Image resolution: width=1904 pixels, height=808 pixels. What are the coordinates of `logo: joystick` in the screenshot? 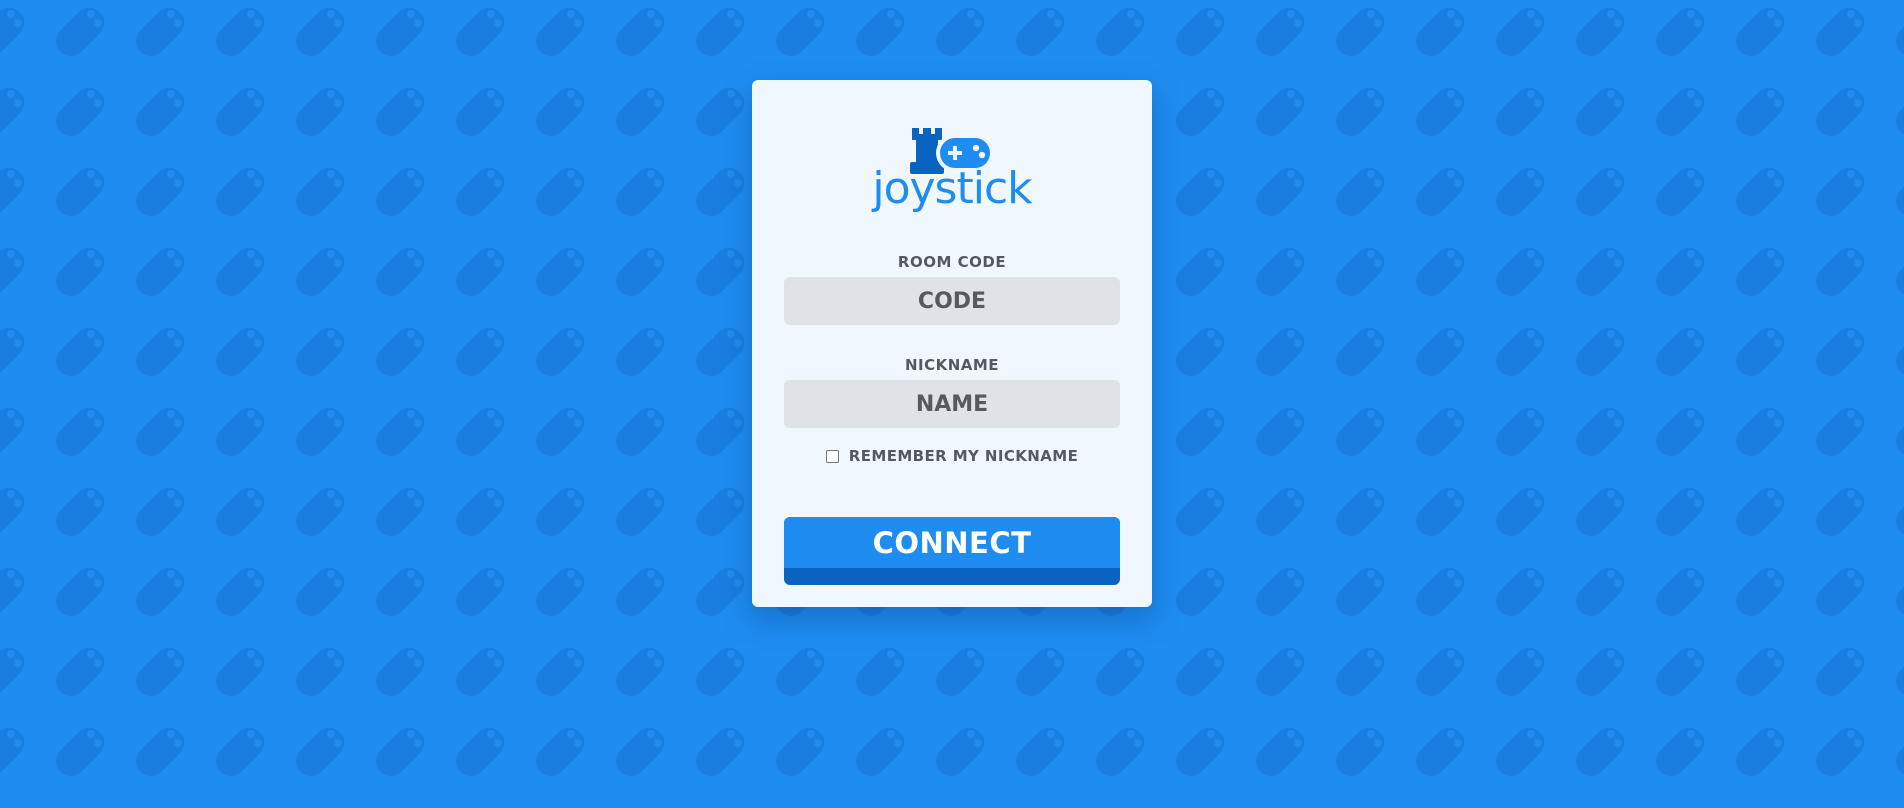 It's located at (952, 173).